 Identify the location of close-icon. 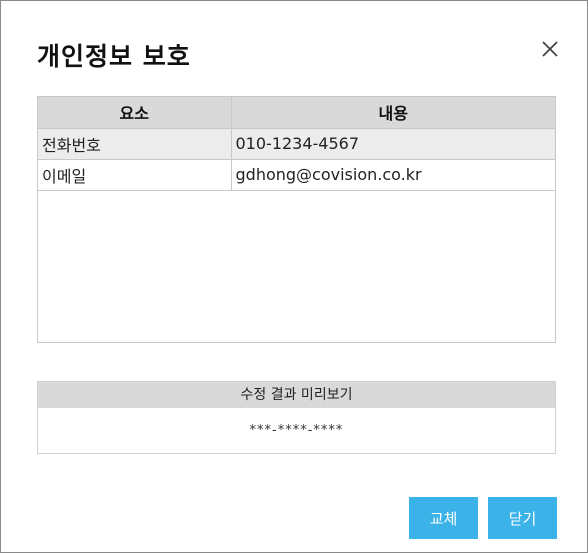
(550, 49).